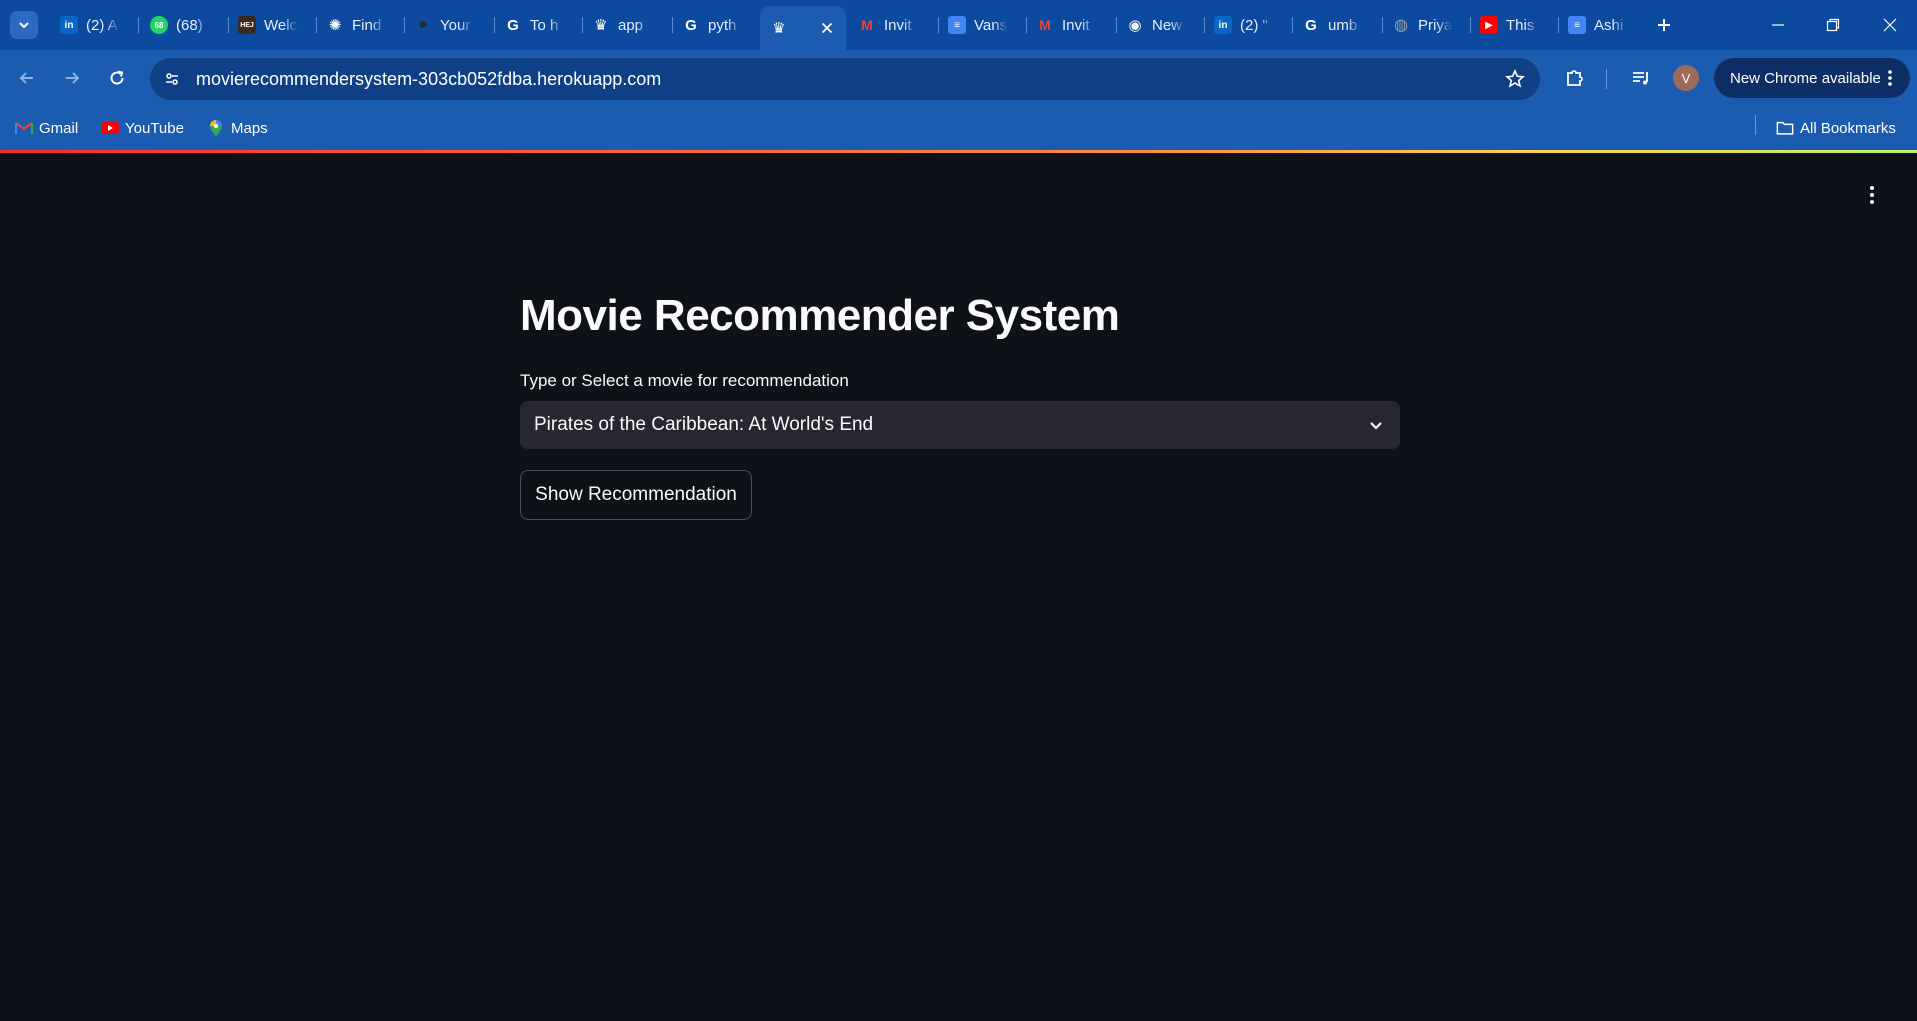 This screenshot has height=1021, width=1917. I want to click on tab-title: This, so click(1520, 25).